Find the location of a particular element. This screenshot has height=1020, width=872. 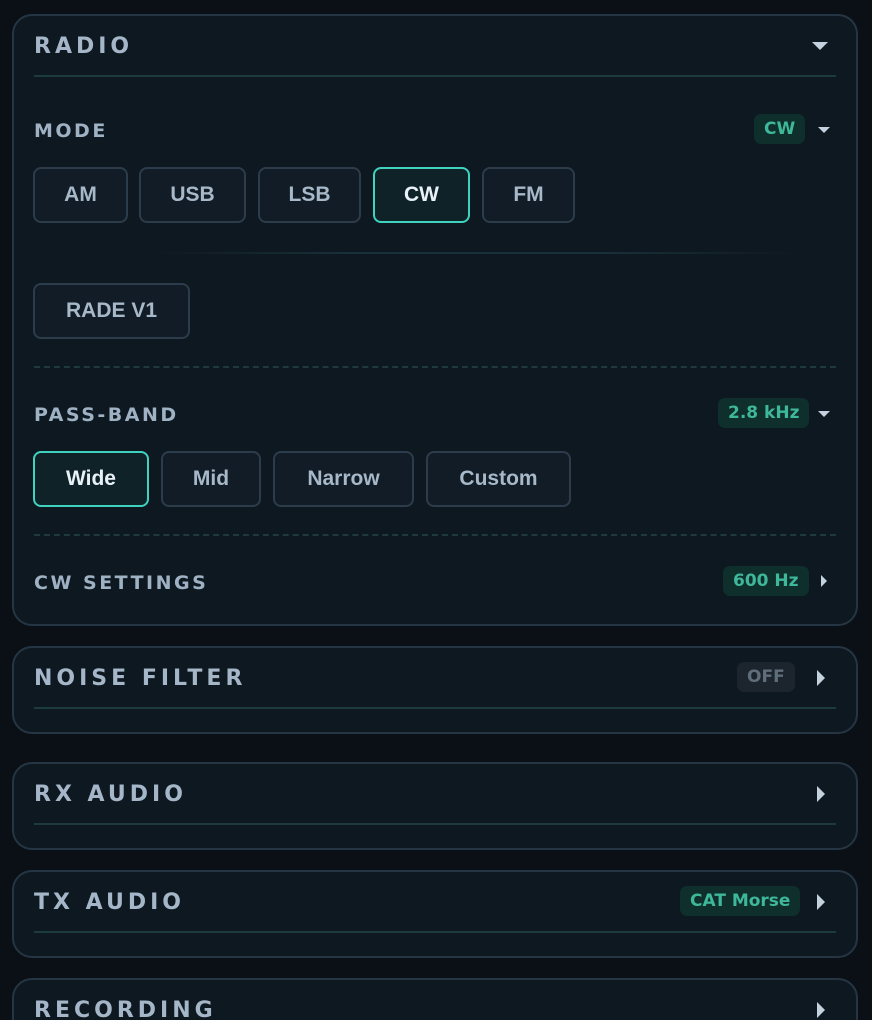

recording-title: RECORDING is located at coordinates (125, 1009).